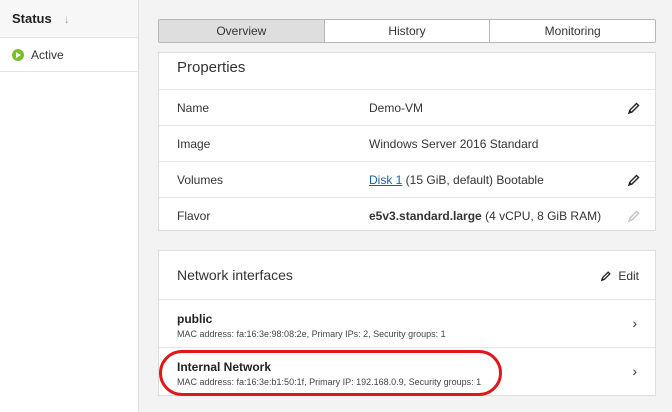 This screenshot has width=672, height=412. Describe the element at coordinates (473, 179) in the screenshot. I see `volume-details: (15 GiB, default) Bootable` at that location.